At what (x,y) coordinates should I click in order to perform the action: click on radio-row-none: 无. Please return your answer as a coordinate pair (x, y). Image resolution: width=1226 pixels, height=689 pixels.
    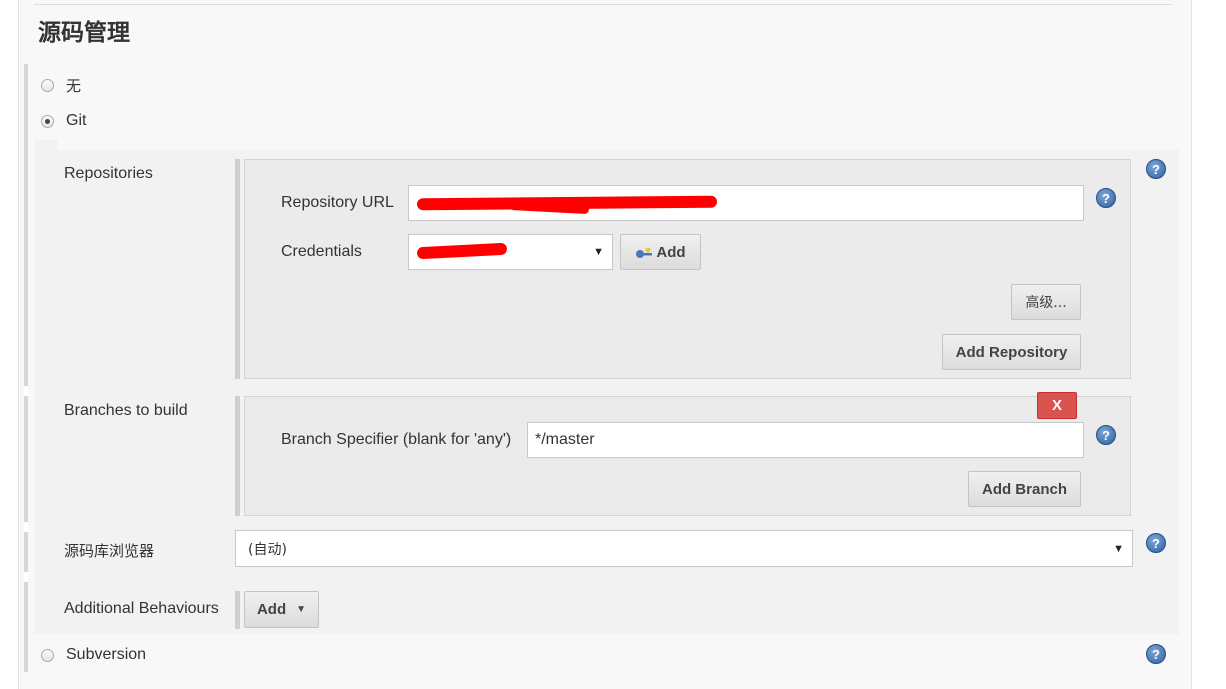
    Looking at the image, I should click on (61, 85).